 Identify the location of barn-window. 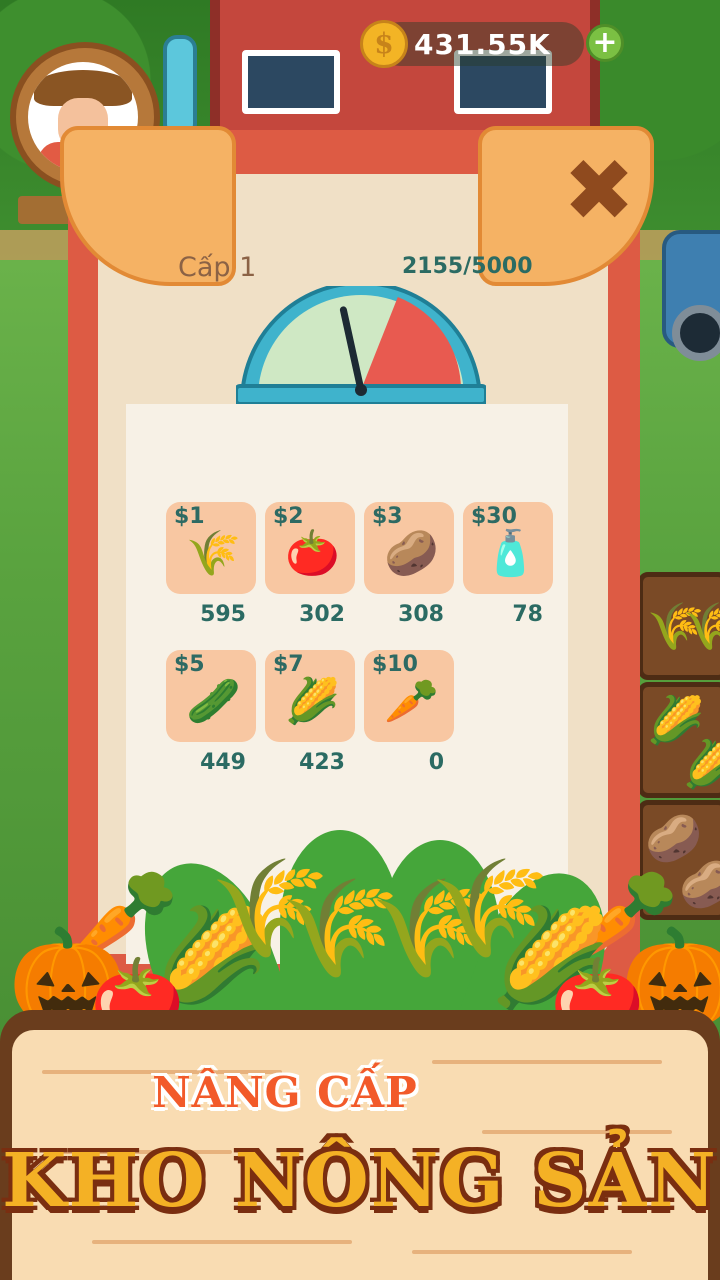
(291, 82).